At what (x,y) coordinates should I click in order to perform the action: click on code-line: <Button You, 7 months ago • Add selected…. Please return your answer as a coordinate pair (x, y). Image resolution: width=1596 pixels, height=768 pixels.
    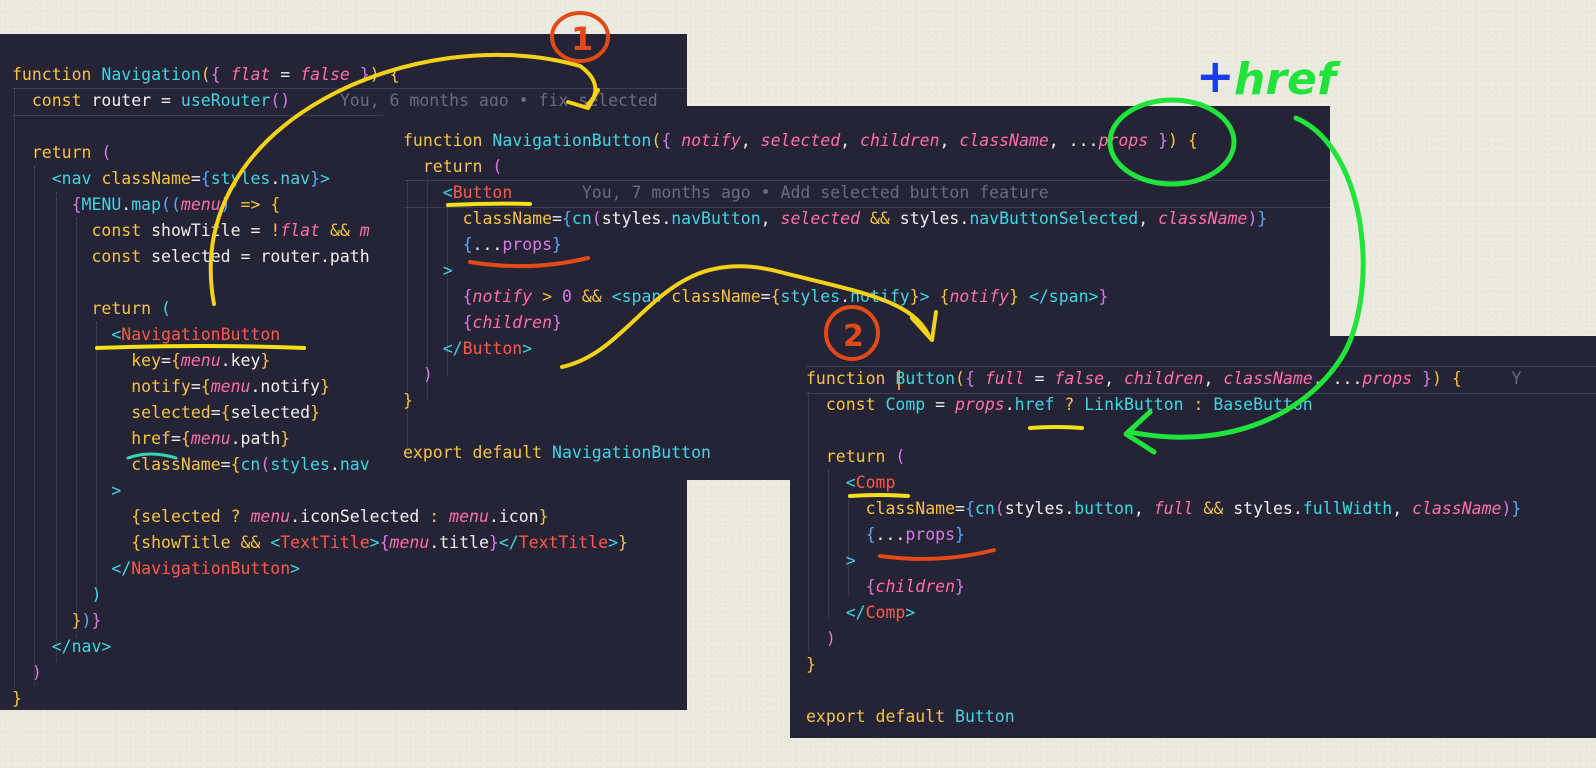
    Looking at the image, I should click on (745, 192).